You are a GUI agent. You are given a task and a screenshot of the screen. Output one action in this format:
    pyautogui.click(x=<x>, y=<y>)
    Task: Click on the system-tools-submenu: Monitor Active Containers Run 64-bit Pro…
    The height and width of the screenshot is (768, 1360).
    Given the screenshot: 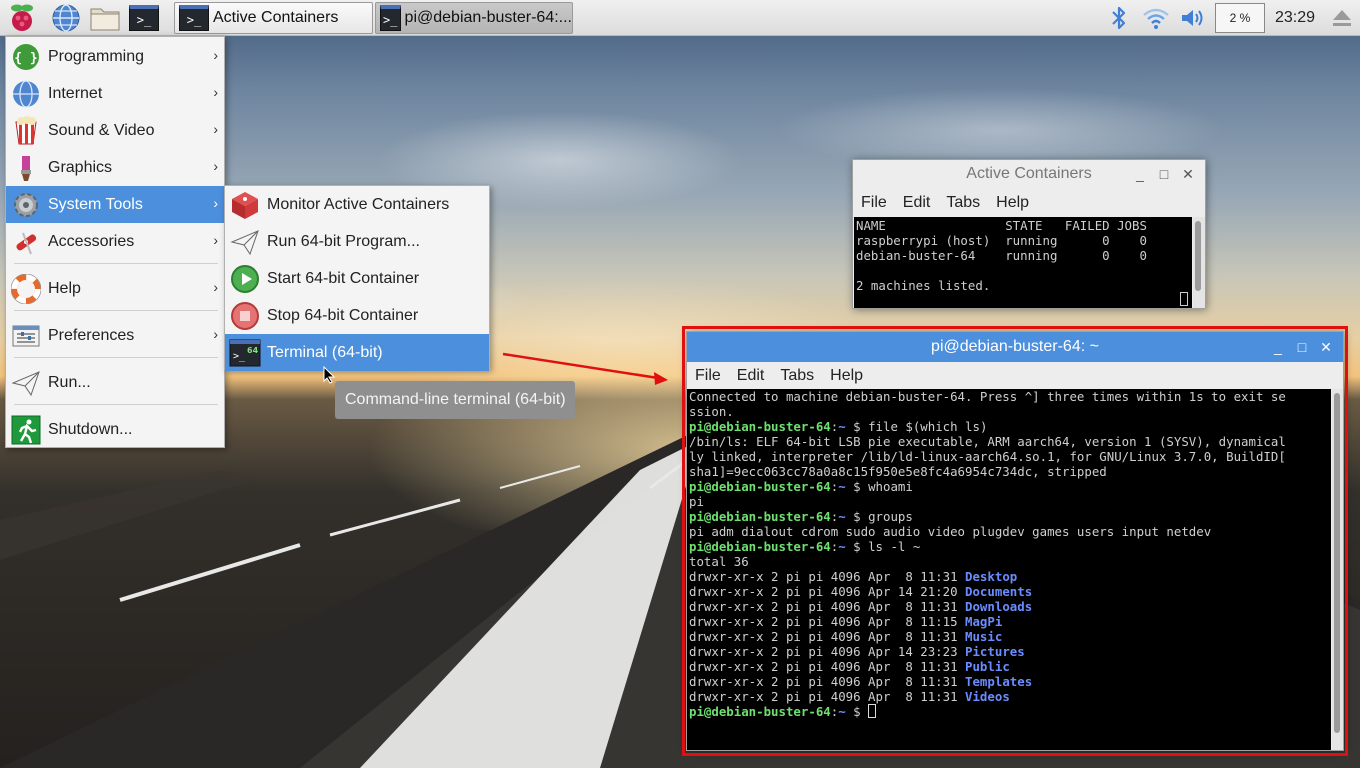 What is the action you would take?
    pyautogui.click(x=357, y=278)
    